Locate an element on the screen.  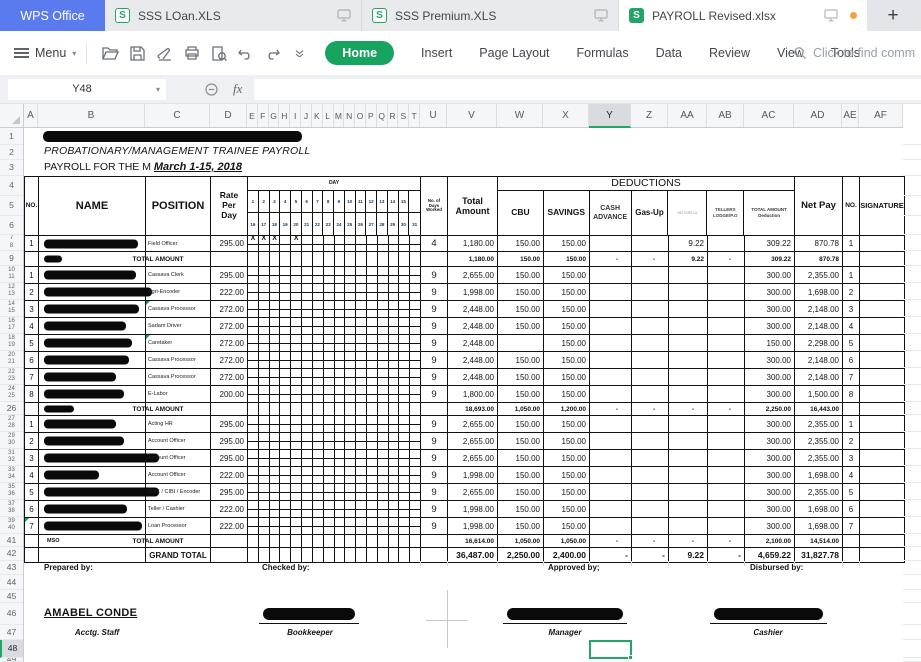
cell-total-label: TOTAL AMOUNT is located at coordinates (171, 409).